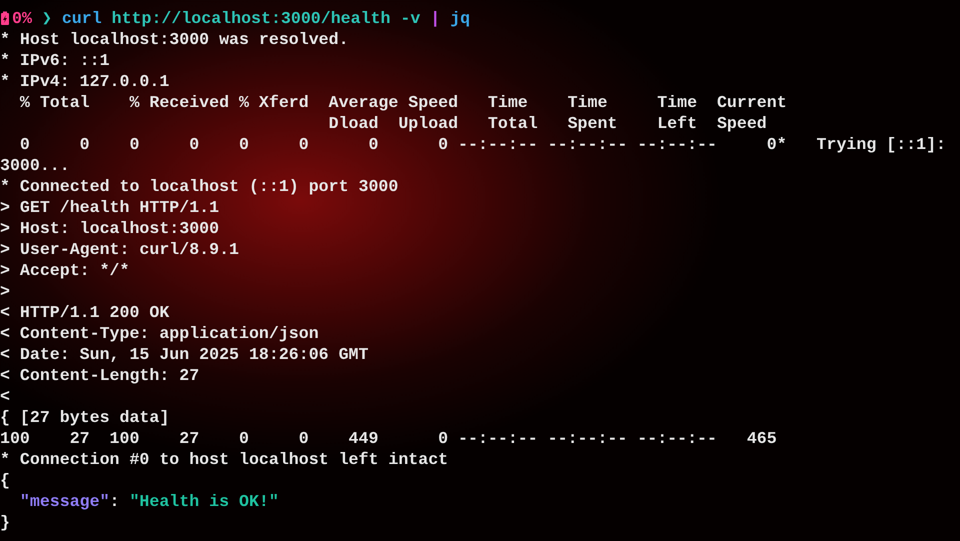  What do you see at coordinates (241, 18) in the screenshot?
I see `command-prompt: 0% ❯ curl http://localhost:3000/health -v | jq` at bounding box center [241, 18].